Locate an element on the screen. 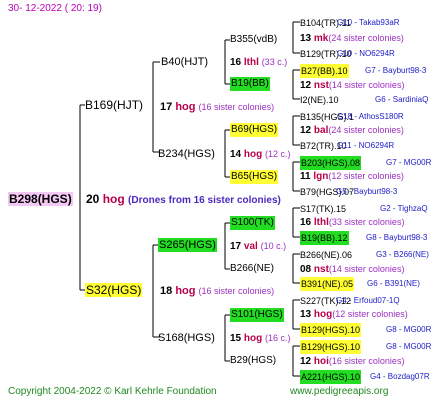 The width and height of the screenshot is (440, 400). gen4-s100-name: S100(TK) is located at coordinates (252, 223).